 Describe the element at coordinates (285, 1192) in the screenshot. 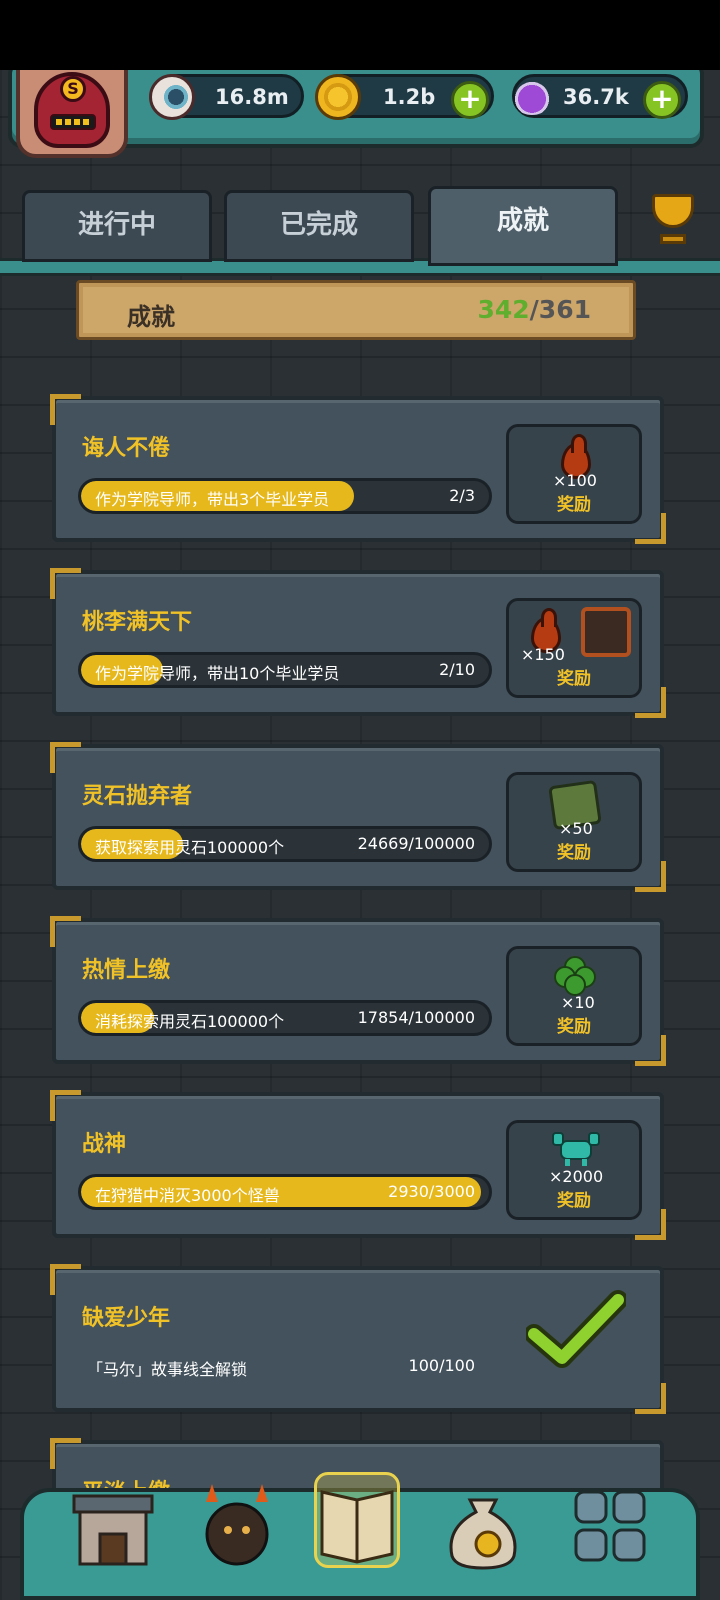

I see `progress-bar: 在狩猎中消灭3000个怪兽 2930/3000` at that location.